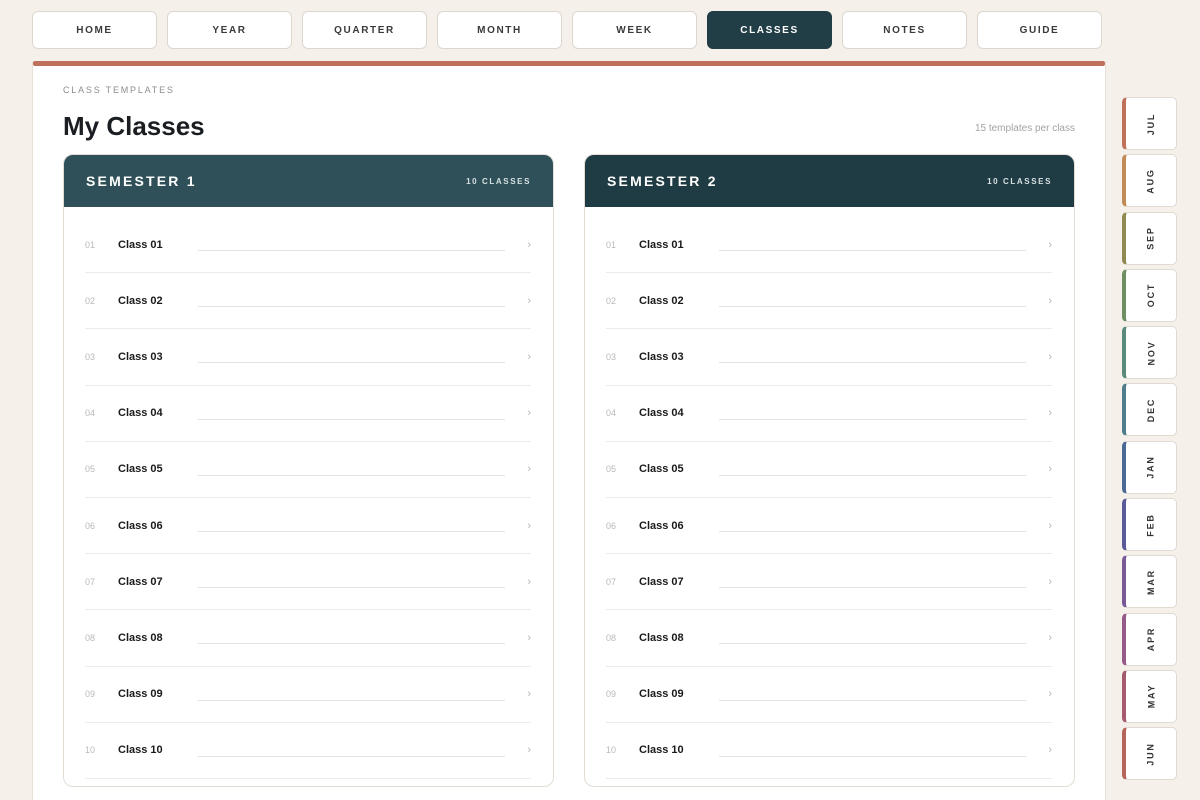 The image size is (1200, 800). Describe the element at coordinates (634, 30) in the screenshot. I see `tab-week: WEEK` at that location.